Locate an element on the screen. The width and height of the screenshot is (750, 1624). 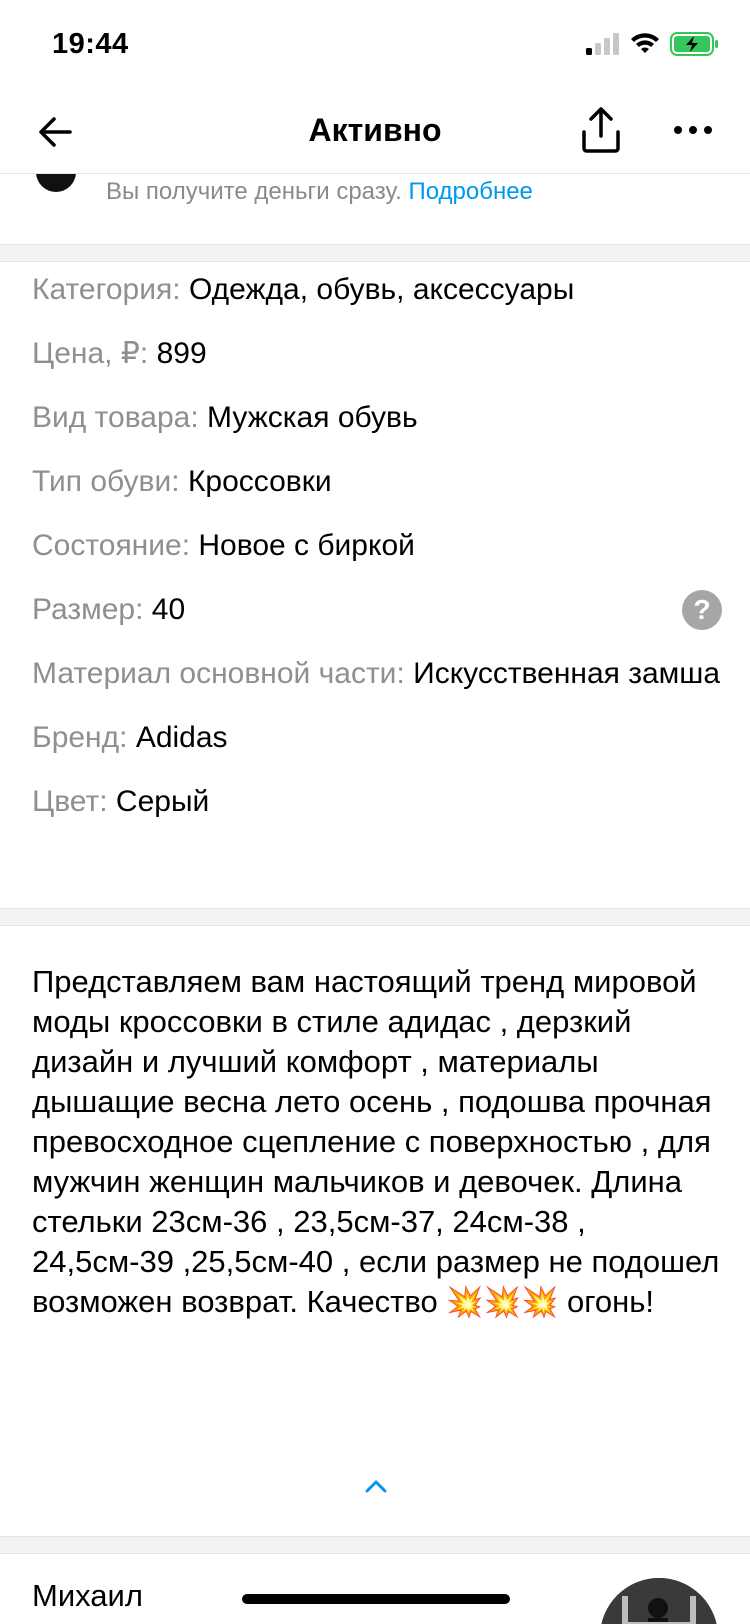
status-icons is located at coordinates (653, 44).